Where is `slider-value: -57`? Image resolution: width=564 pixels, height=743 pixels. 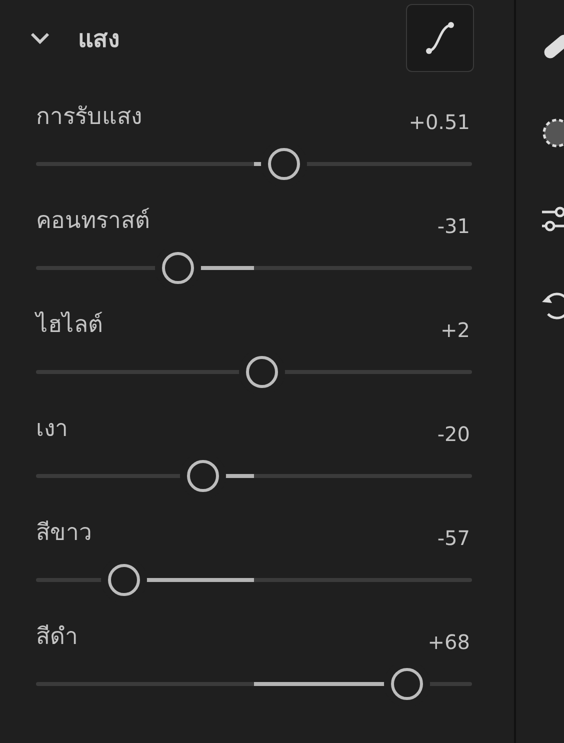
slider-value: -57 is located at coordinates (453, 538).